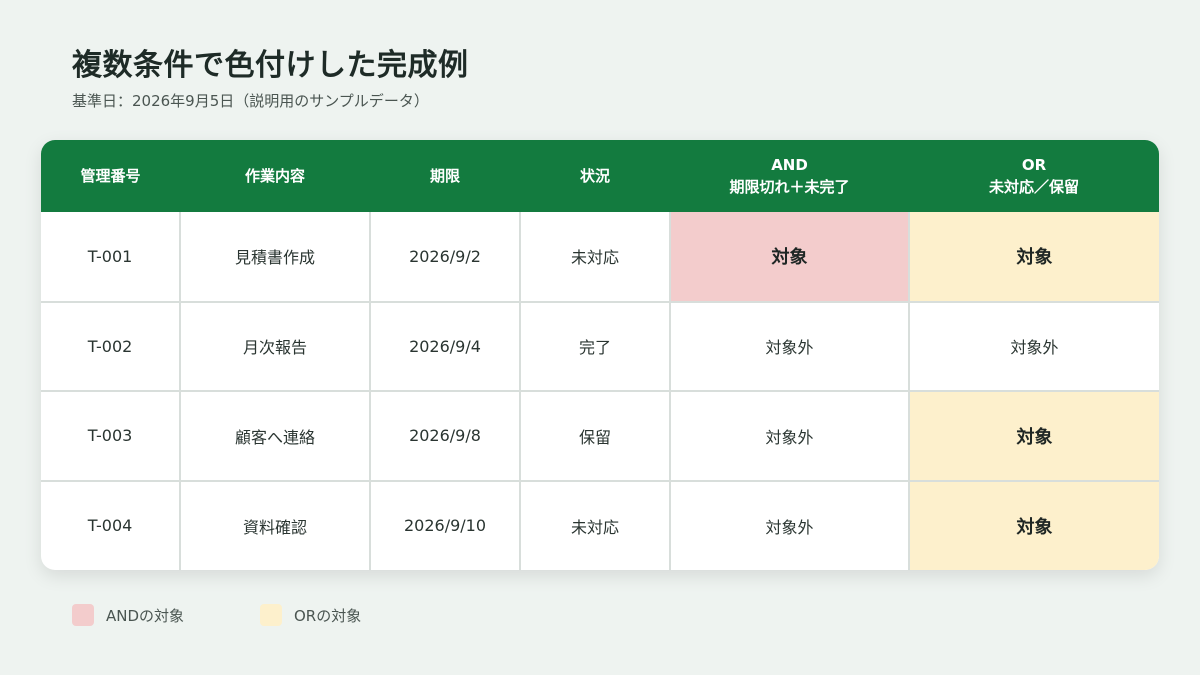 The height and width of the screenshot is (675, 1200). What do you see at coordinates (445, 436) in the screenshot?
I see `cell-due: 2026/9/8` at bounding box center [445, 436].